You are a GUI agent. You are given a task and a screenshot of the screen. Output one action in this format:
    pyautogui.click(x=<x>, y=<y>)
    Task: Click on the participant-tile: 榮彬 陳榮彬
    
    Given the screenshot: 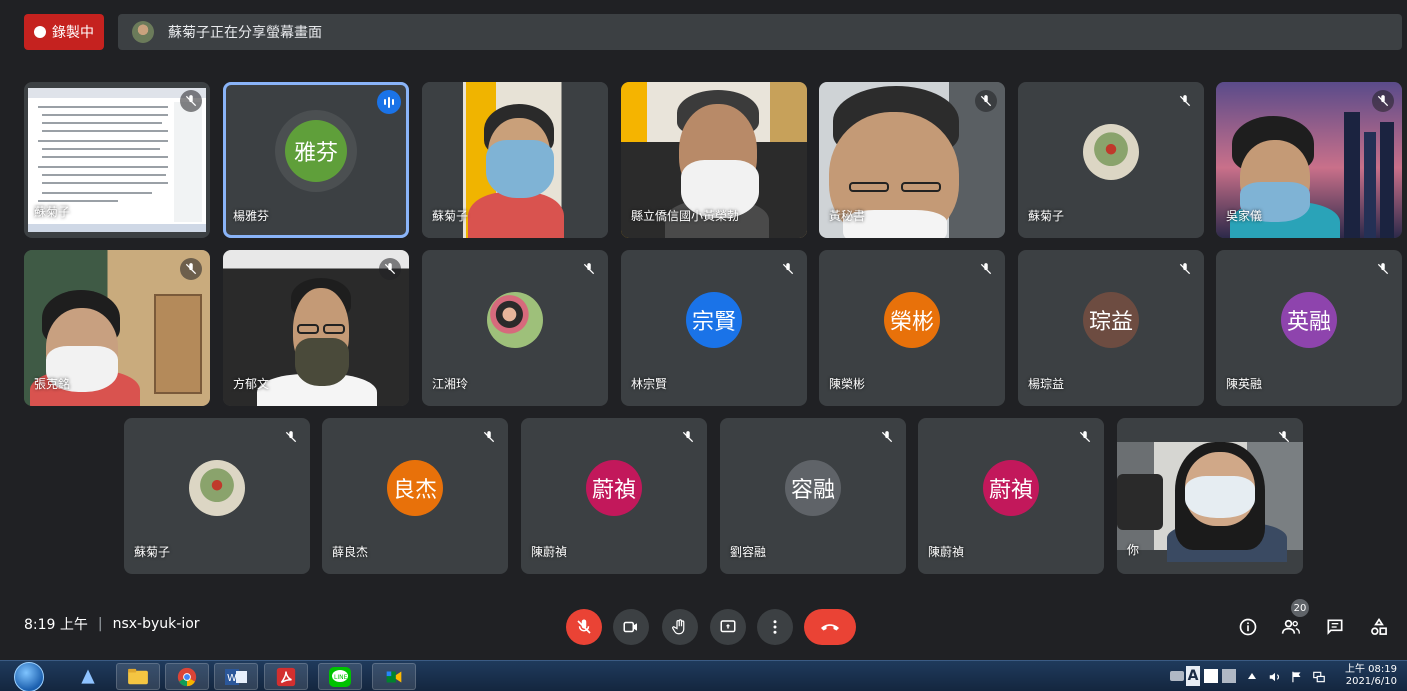 What is the action you would take?
    pyautogui.click(x=912, y=328)
    